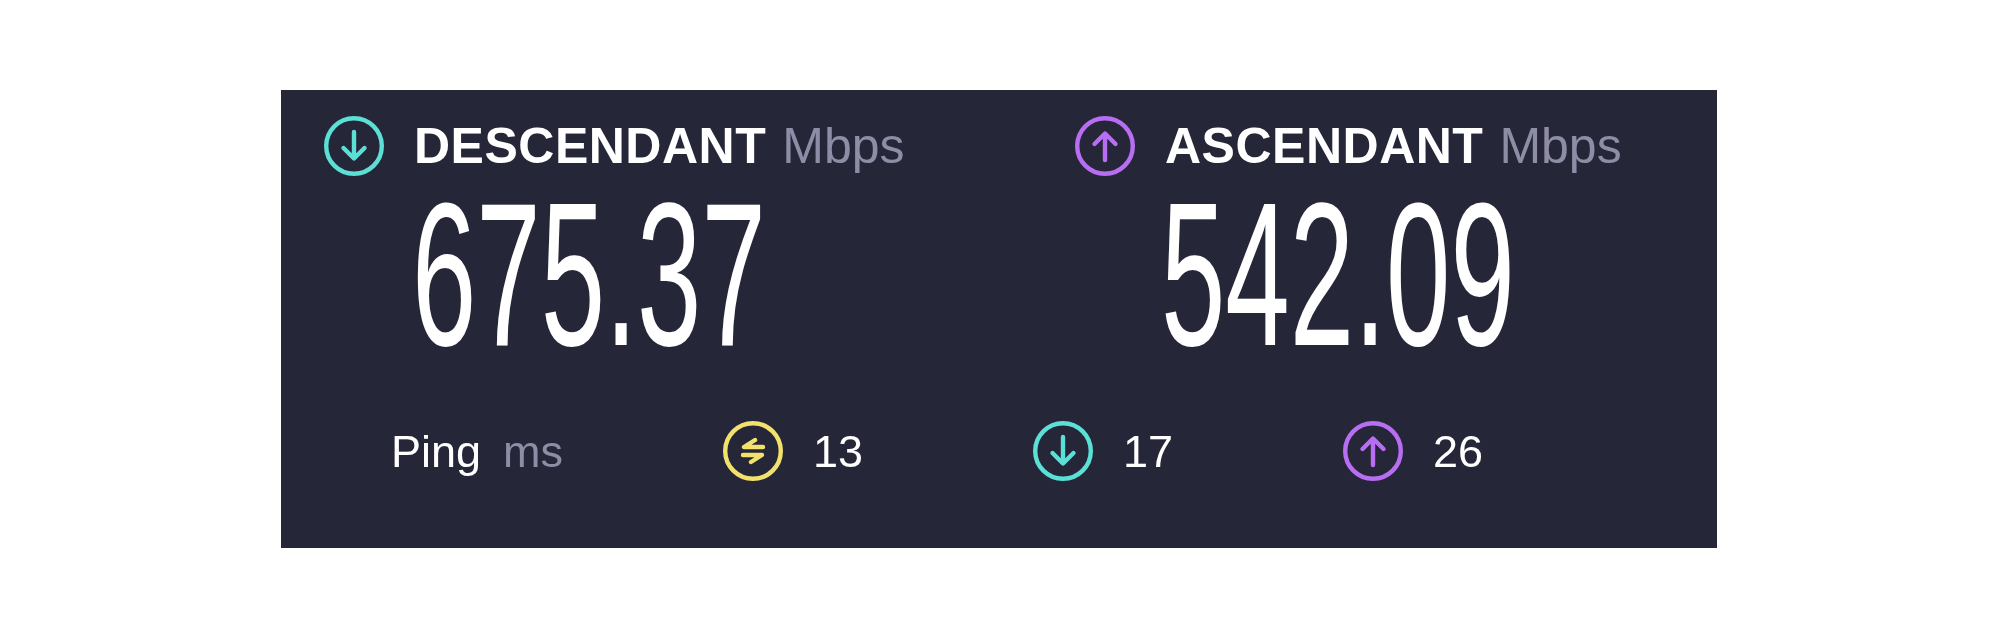 The image size is (2000, 640). I want to click on speed-label: ASCENDANT, so click(1324, 146).